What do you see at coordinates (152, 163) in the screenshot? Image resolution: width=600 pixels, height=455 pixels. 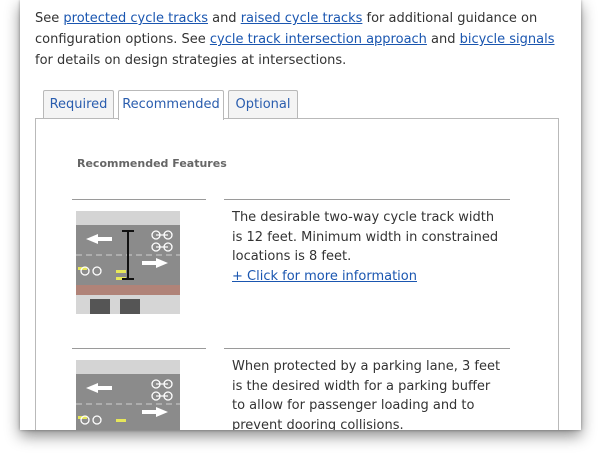 I see `section-title: Recommended Features` at bounding box center [152, 163].